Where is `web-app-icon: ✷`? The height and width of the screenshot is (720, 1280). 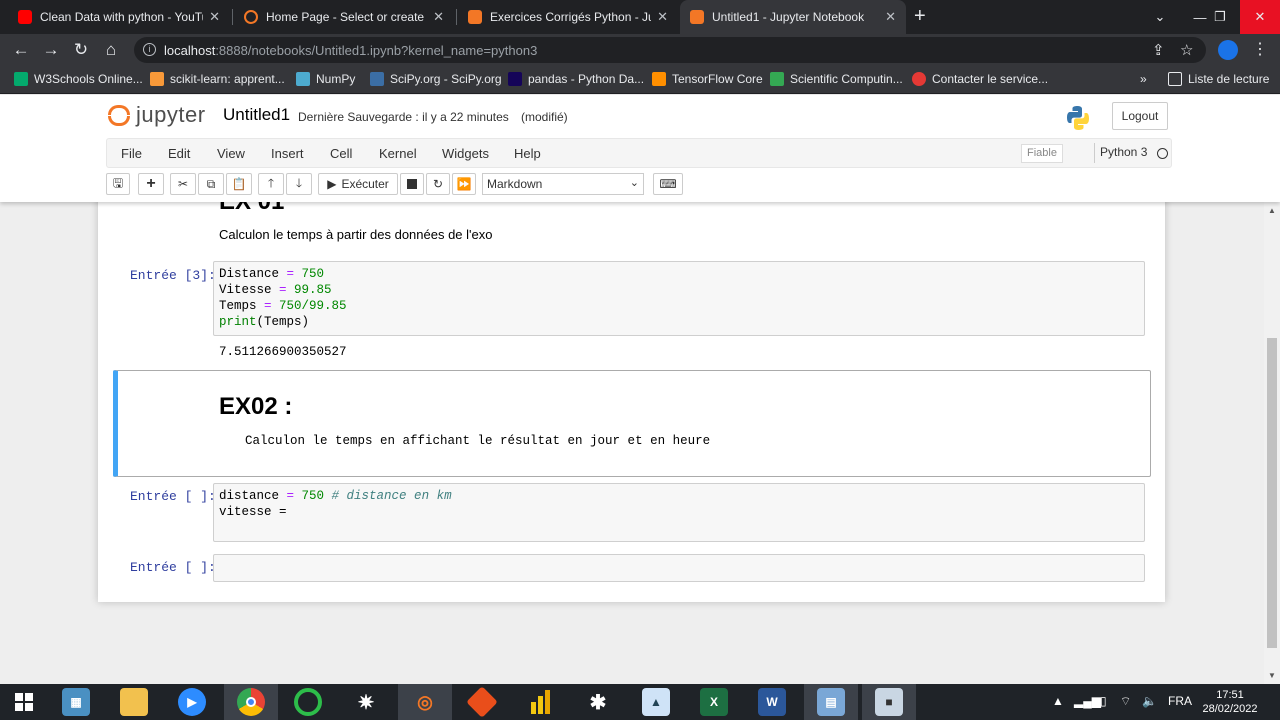
web-app-icon: ✷ is located at coordinates (366, 702).